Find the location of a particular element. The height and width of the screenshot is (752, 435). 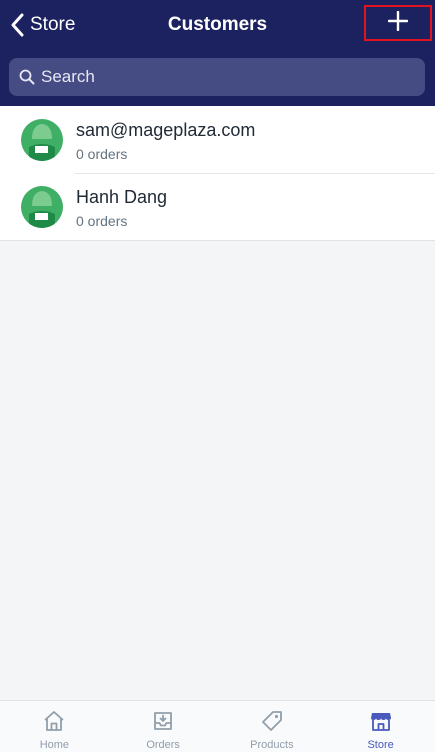

customer-name: Hanh Dang is located at coordinates (122, 197).